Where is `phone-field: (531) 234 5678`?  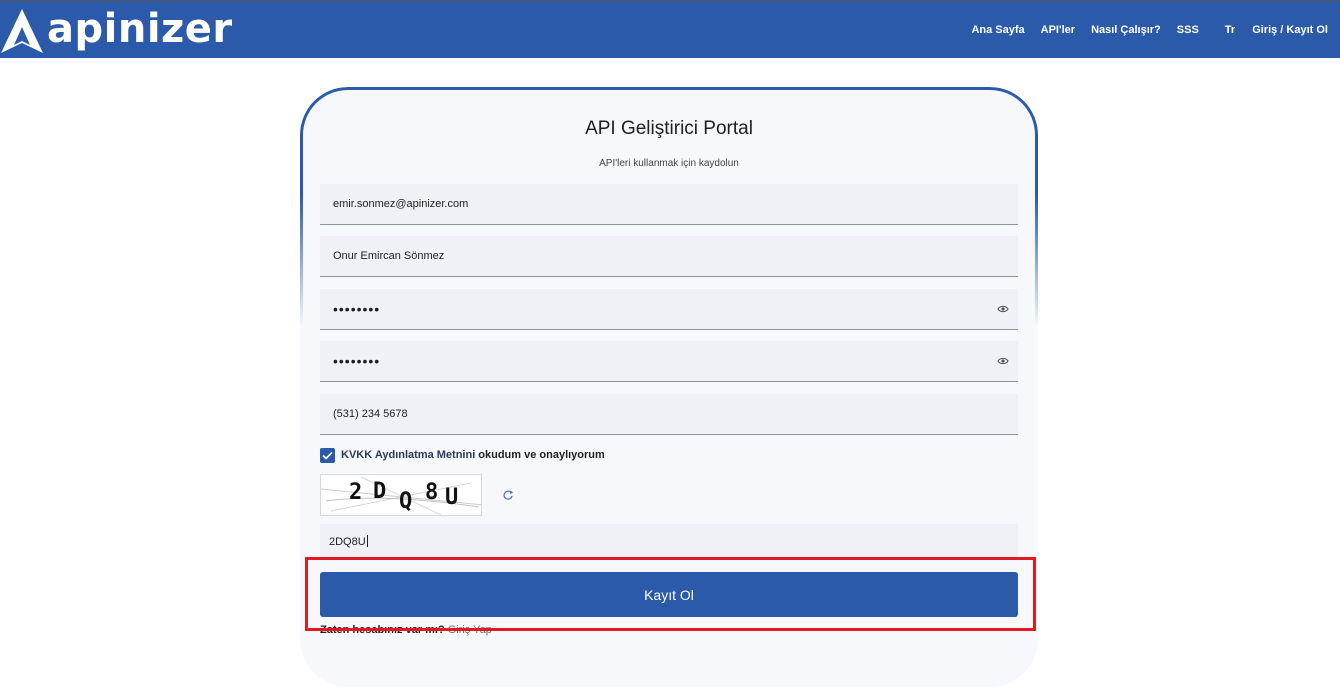 phone-field: (531) 234 5678 is located at coordinates (669, 414).